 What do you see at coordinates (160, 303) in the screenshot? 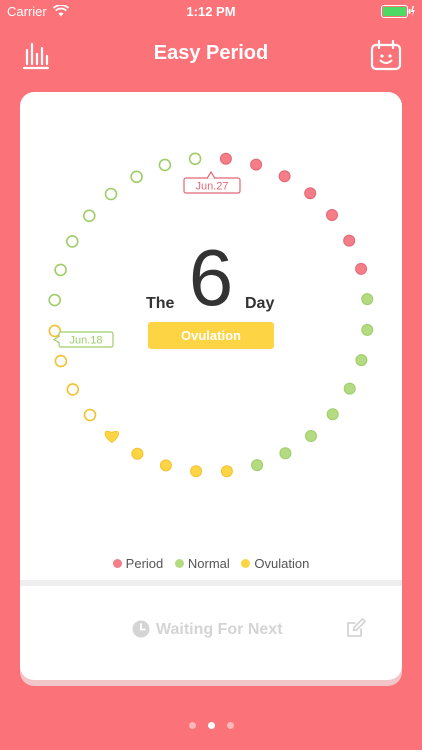
I see `day-prefix: The` at bounding box center [160, 303].